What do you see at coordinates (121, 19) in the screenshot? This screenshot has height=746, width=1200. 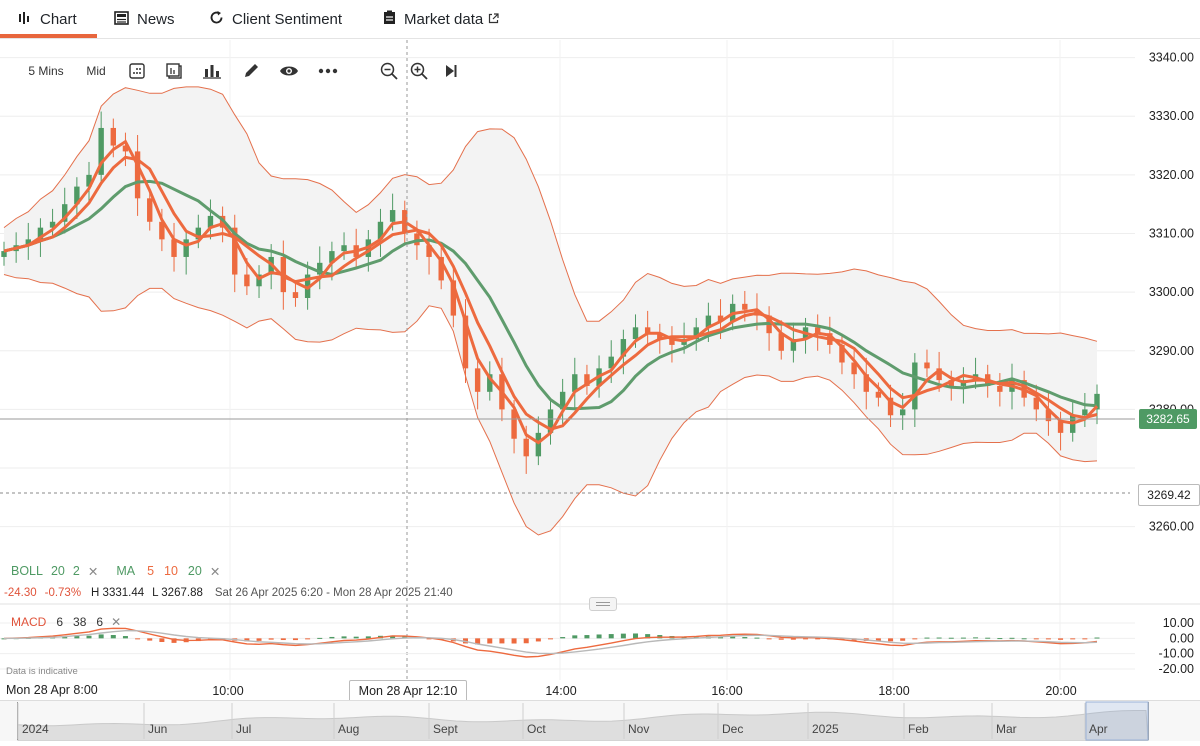 I see `newspaper-icon` at bounding box center [121, 19].